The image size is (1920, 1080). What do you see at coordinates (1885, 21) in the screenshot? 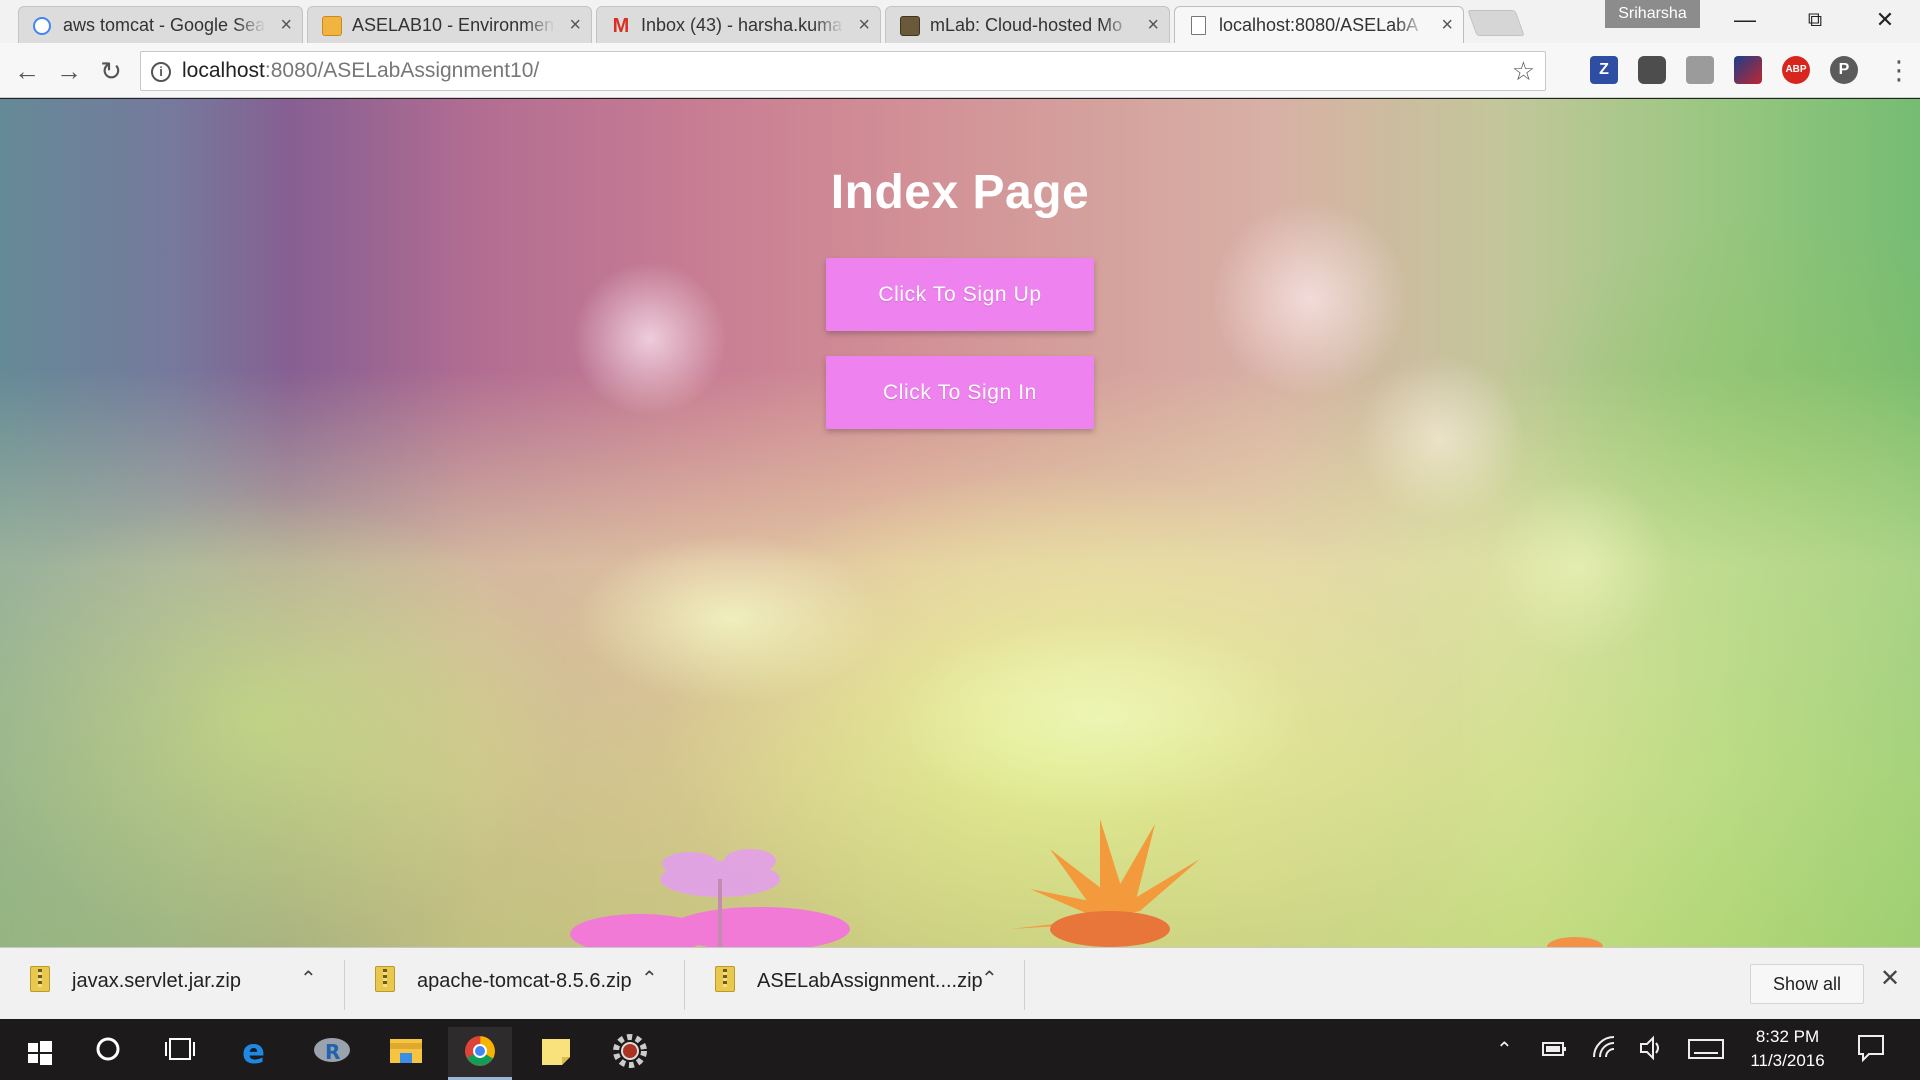
I see `window-close-icon: ✕` at bounding box center [1885, 21].